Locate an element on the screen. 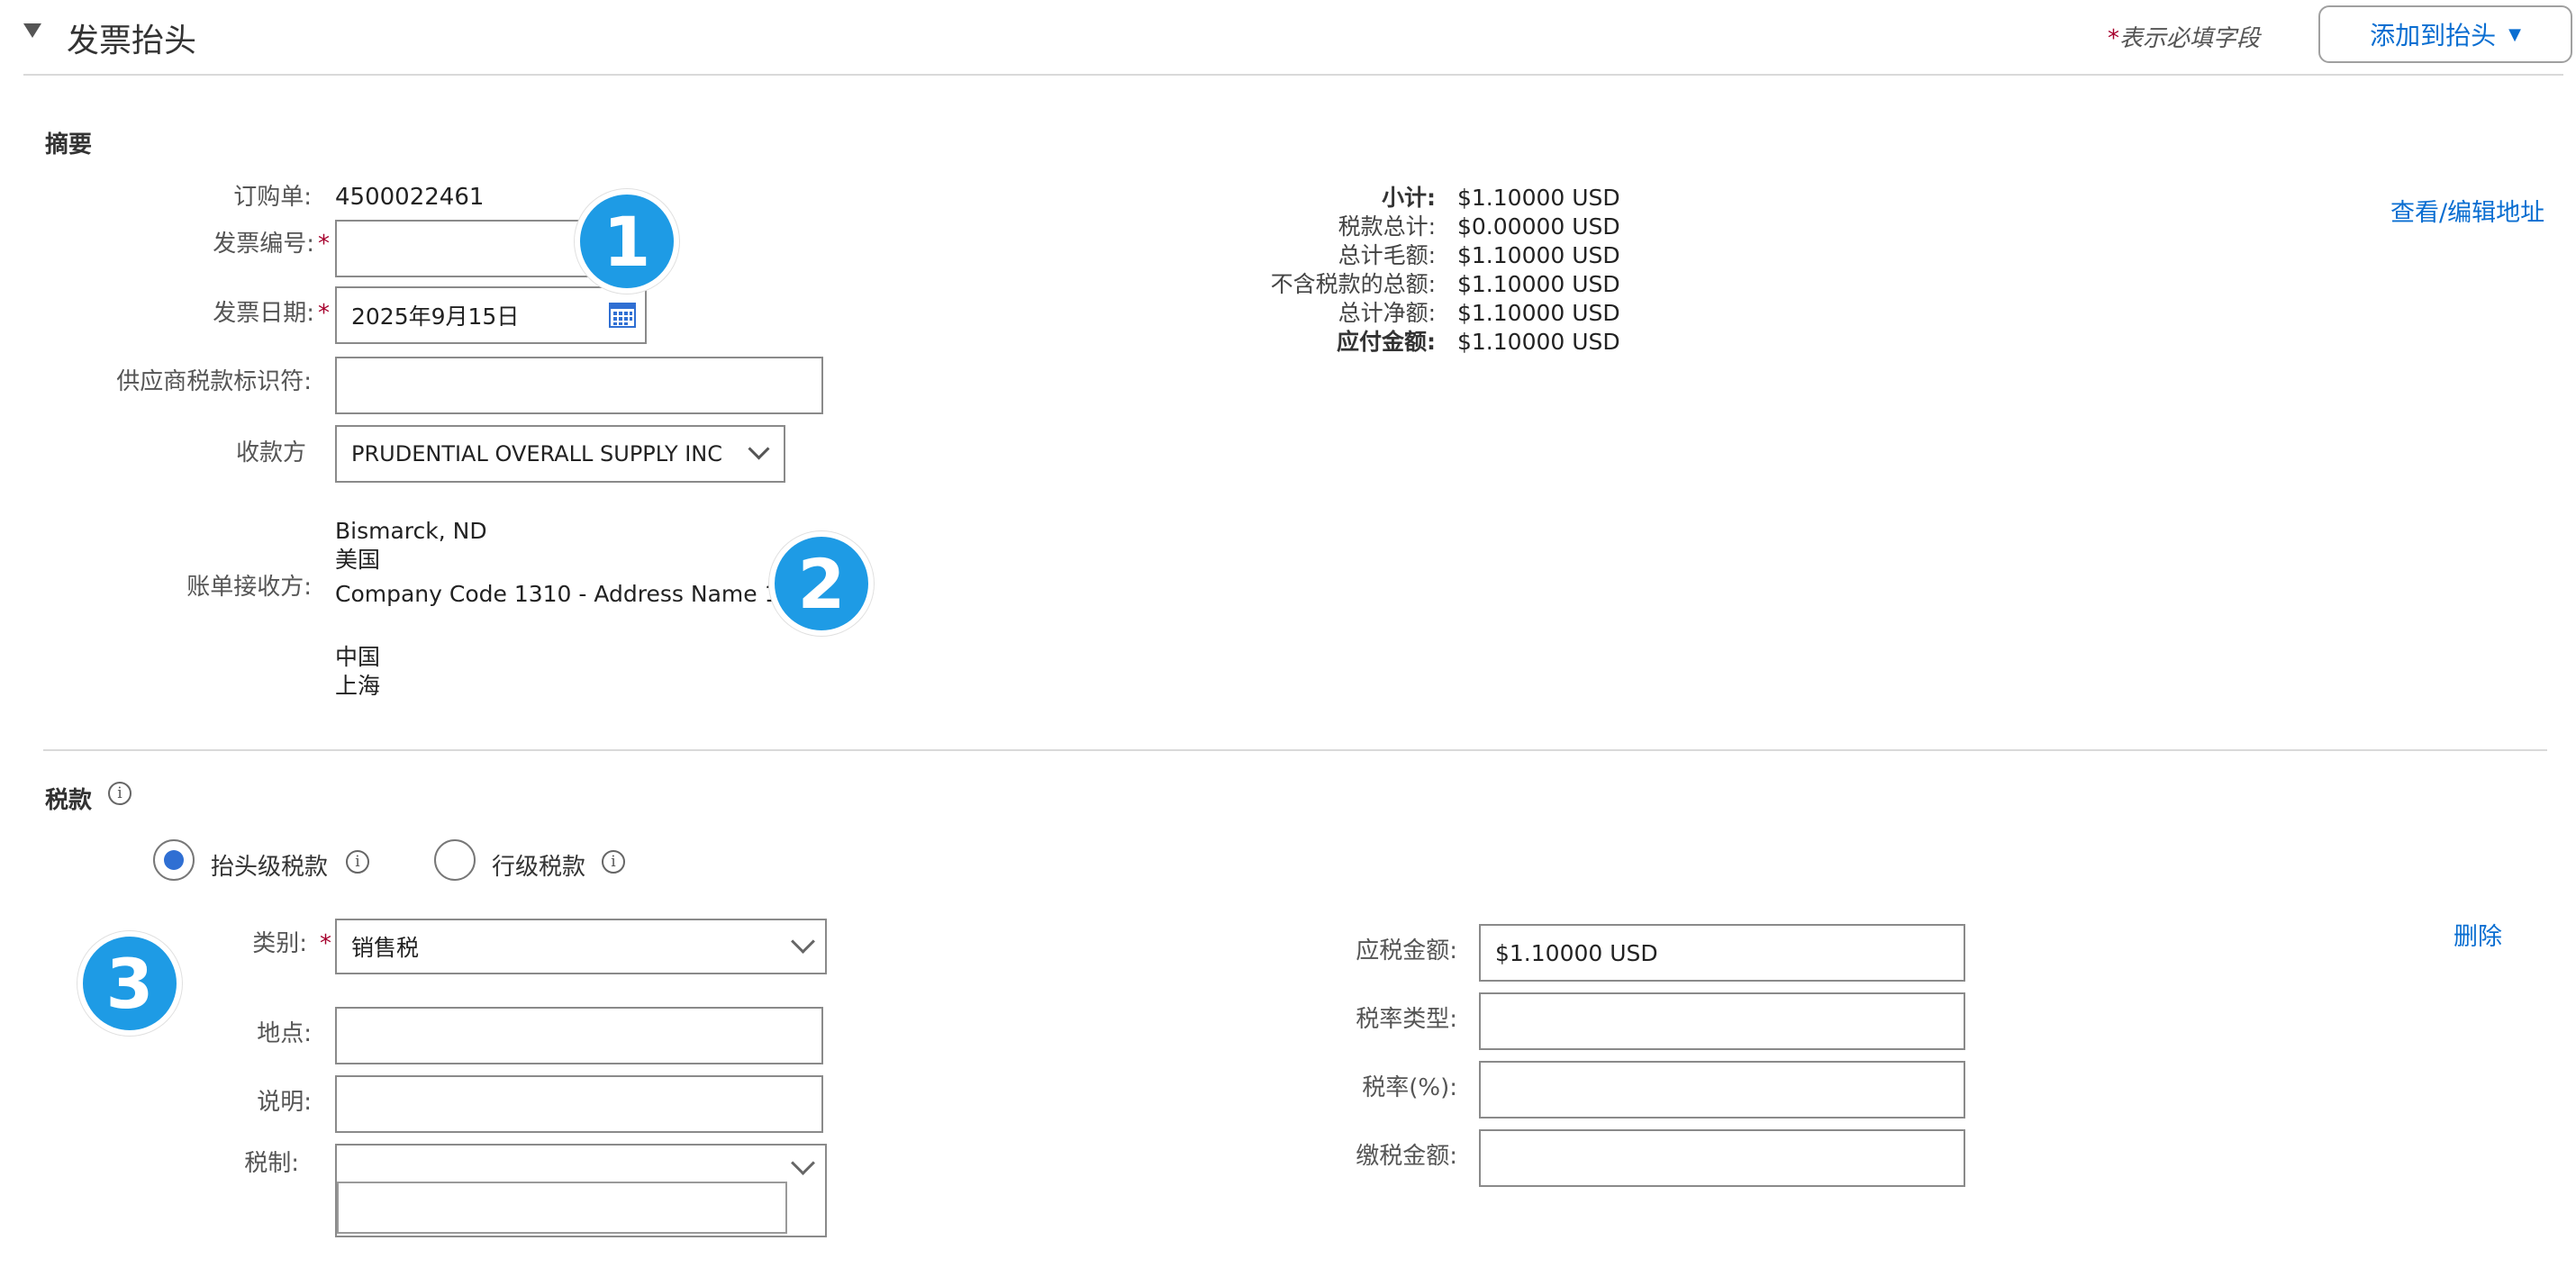  tax-rate-input is located at coordinates (1722, 1090).